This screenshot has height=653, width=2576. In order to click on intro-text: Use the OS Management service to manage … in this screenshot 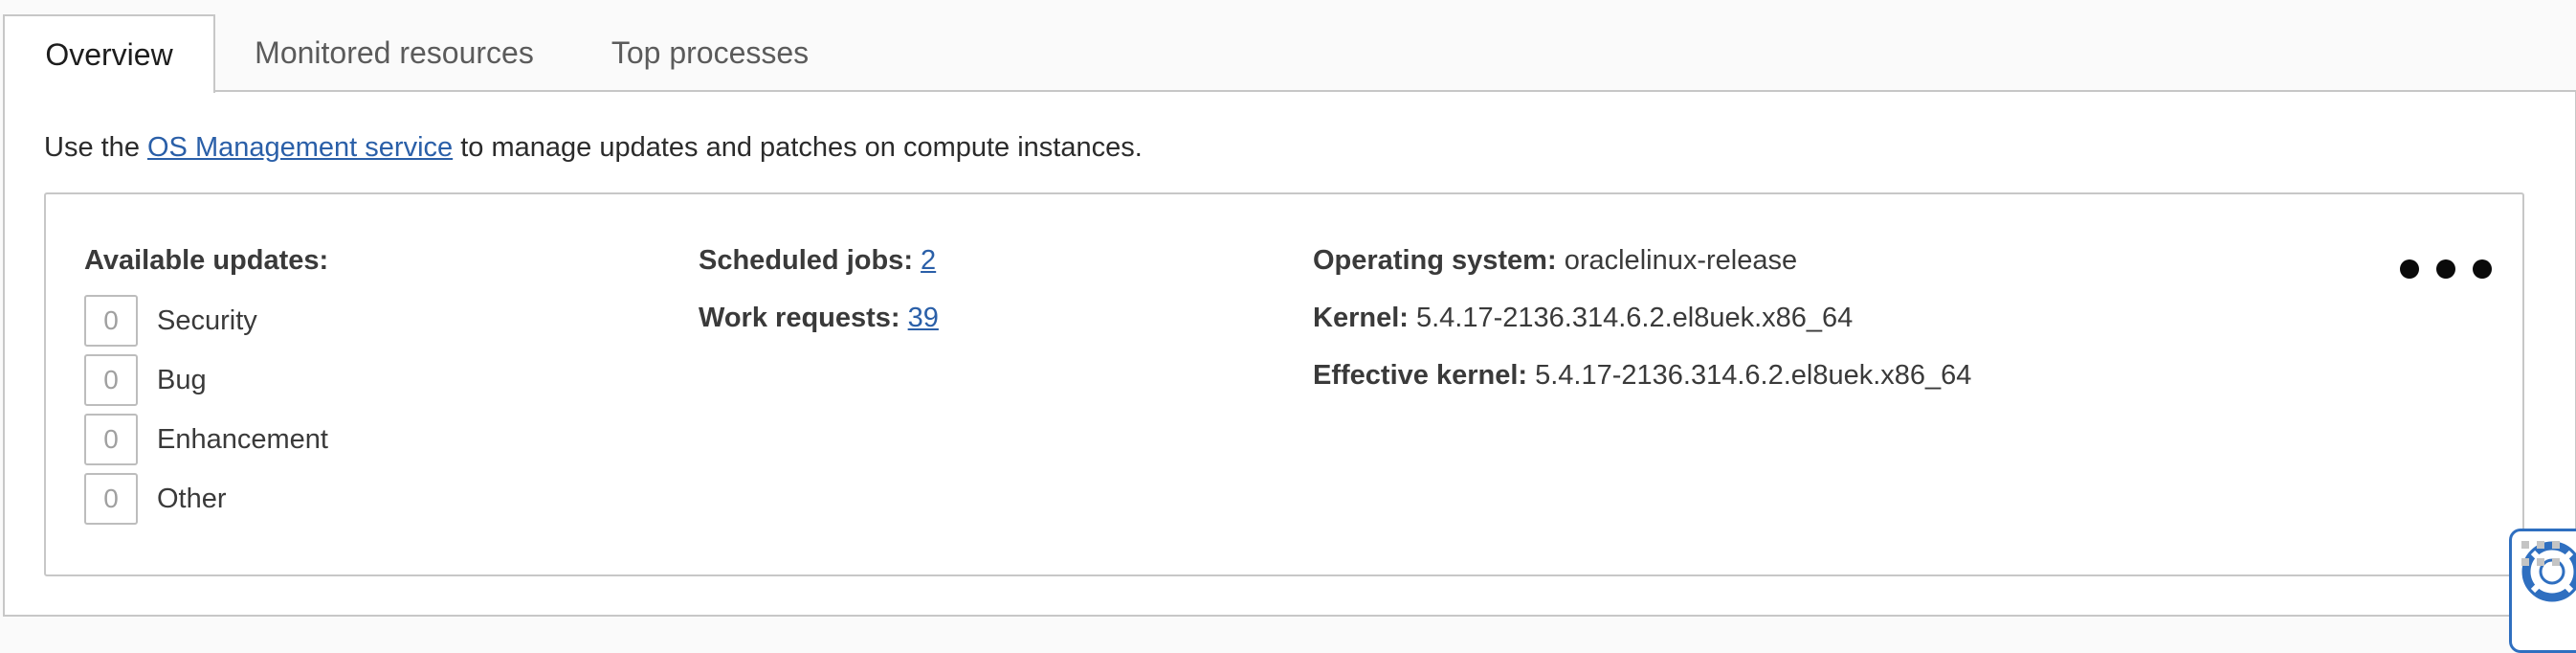, I will do `click(593, 148)`.